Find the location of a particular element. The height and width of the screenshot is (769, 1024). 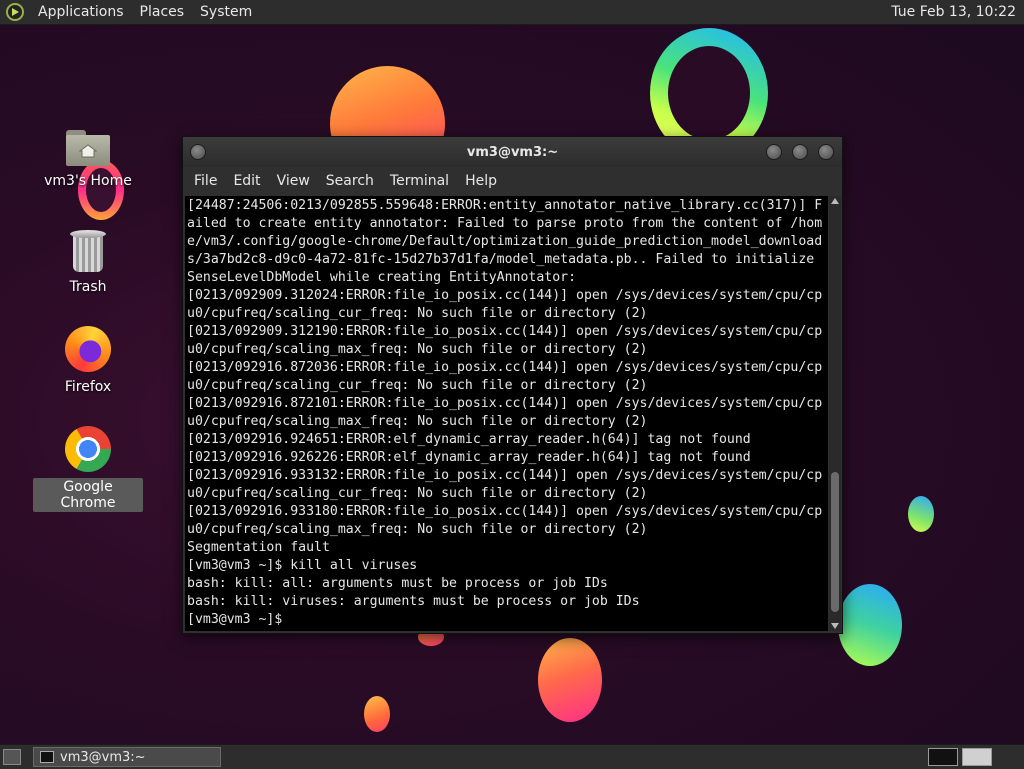

taskbar-window-button: vm3@vm3:~ is located at coordinates (127, 757).